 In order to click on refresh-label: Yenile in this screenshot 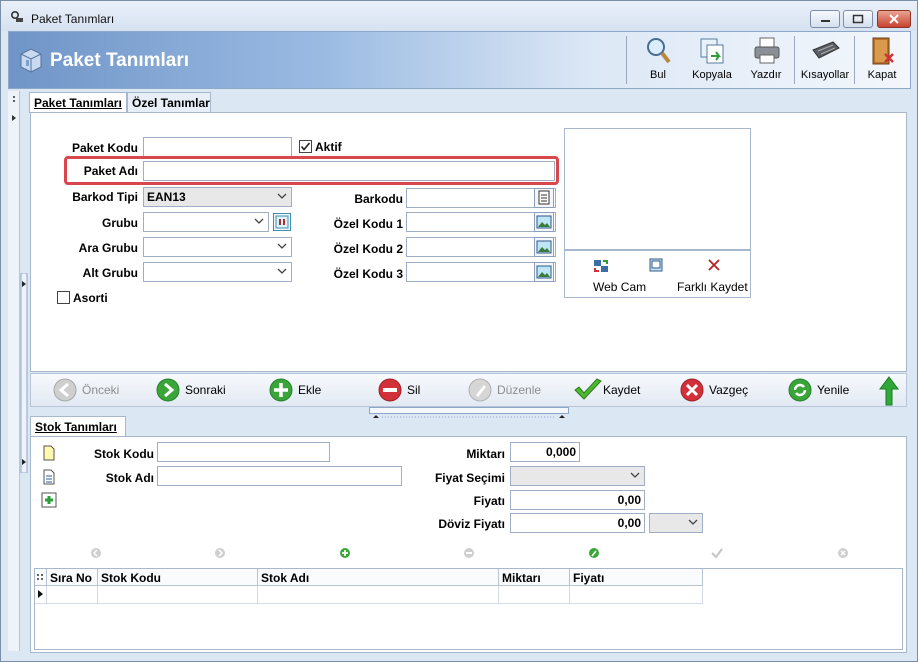, I will do `click(833, 390)`.